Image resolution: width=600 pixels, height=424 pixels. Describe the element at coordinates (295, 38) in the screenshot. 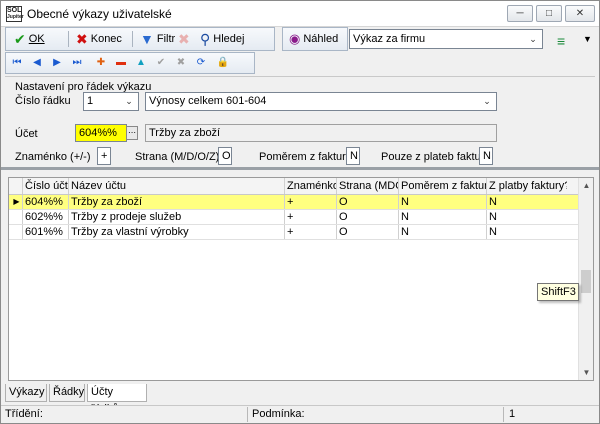

I see `eye-icon: ◉` at that location.